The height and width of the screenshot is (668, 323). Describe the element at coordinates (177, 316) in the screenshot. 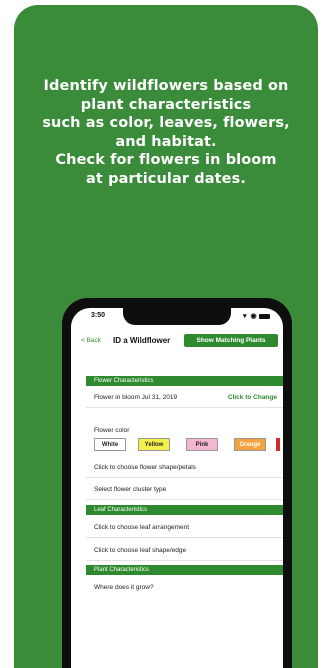

I see `phone-notch` at that location.